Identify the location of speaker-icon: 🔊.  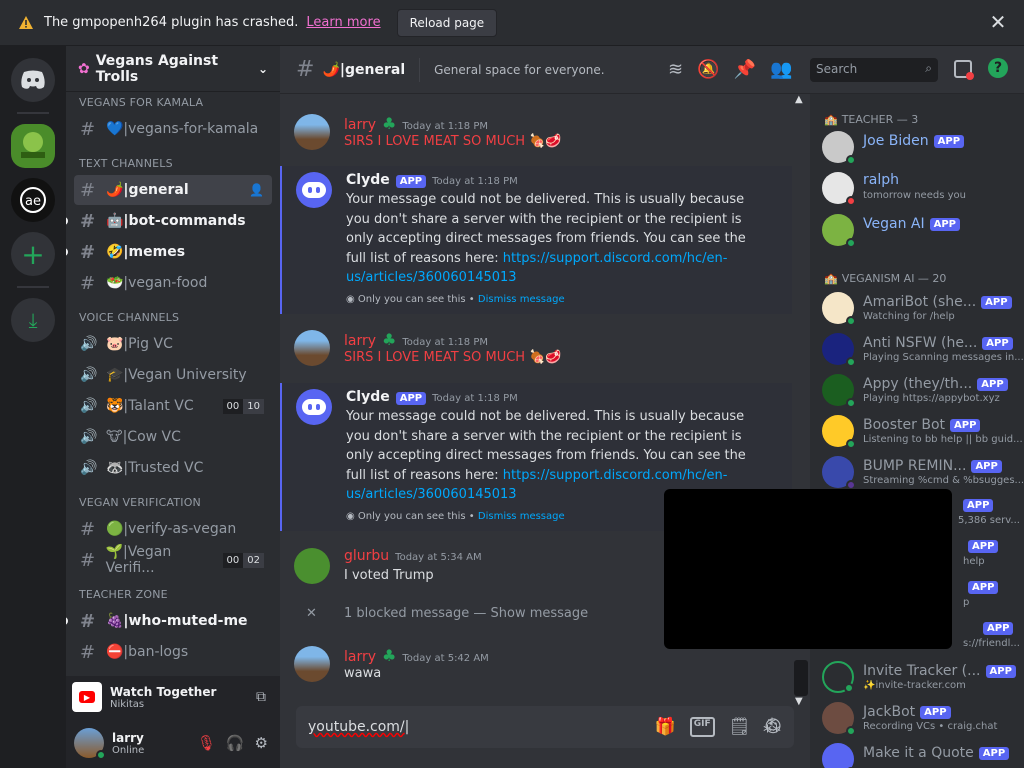
(89, 437).